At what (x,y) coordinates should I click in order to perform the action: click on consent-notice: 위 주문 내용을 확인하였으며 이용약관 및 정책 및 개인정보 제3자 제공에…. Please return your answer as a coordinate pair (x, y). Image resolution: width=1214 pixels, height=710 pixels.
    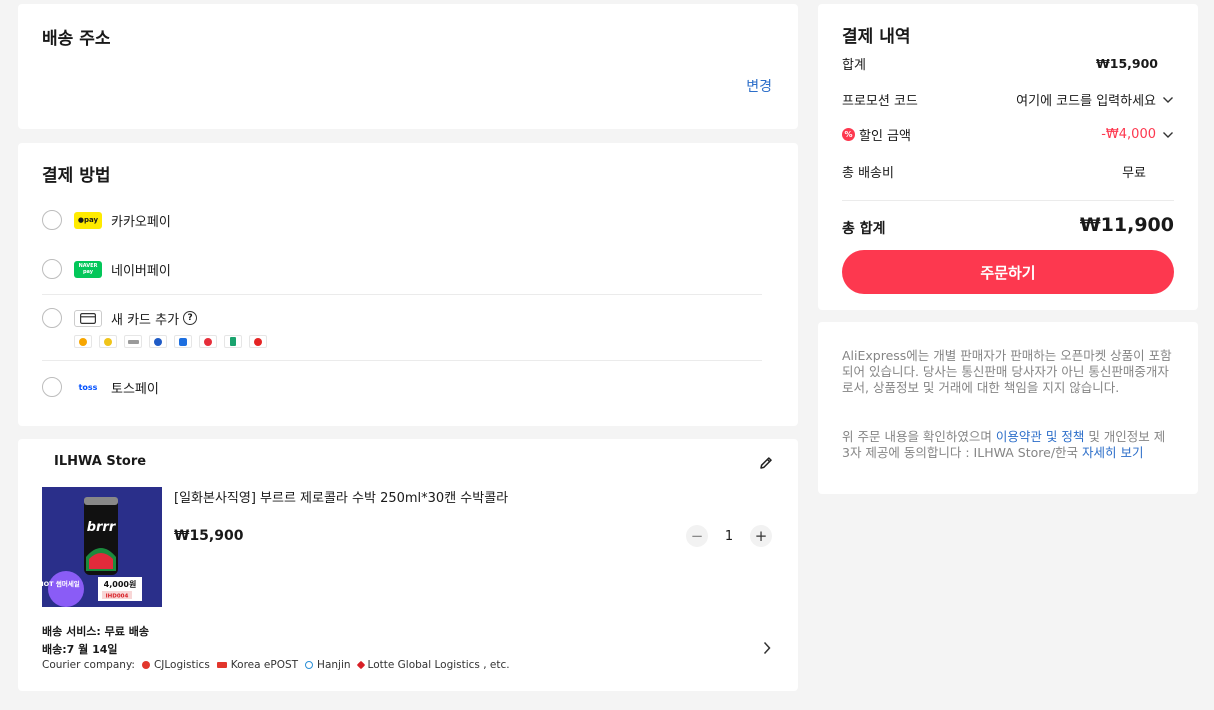
    Looking at the image, I should click on (1004, 444).